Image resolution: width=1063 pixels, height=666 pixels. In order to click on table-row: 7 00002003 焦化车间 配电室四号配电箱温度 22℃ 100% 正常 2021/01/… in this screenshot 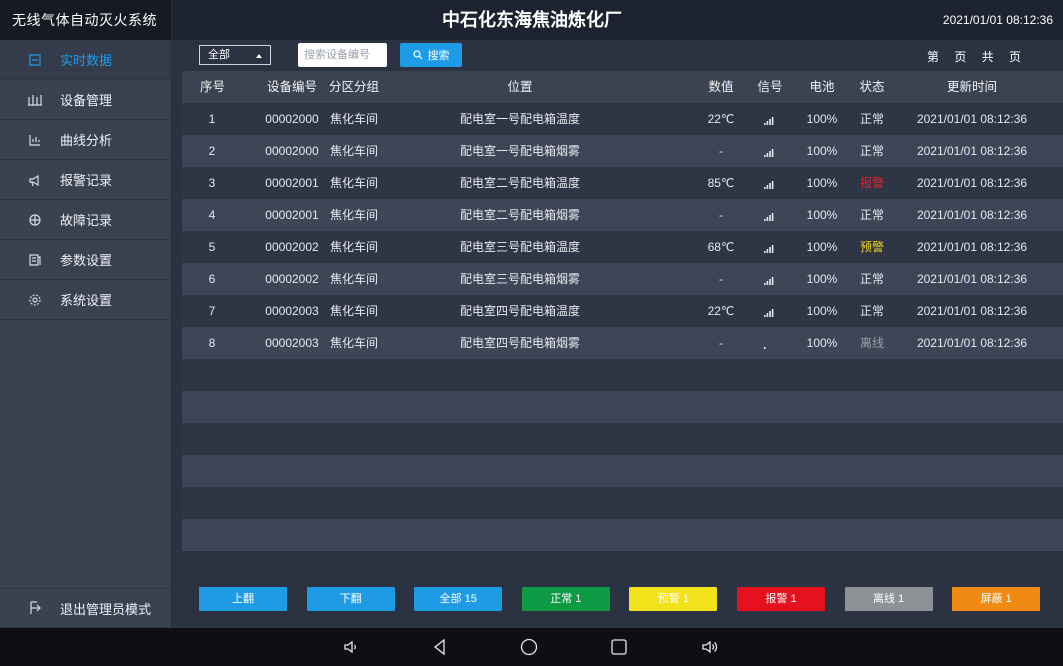, I will do `click(622, 311)`.